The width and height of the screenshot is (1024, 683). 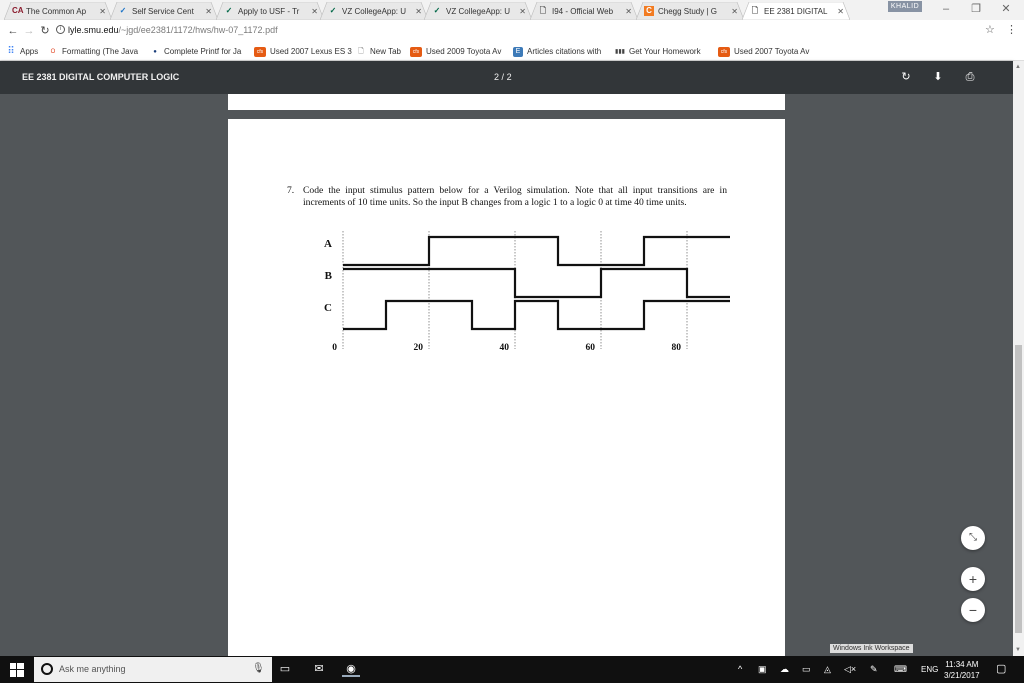 I want to click on ▮▮▮-icon: ▮▮▮, so click(x=620, y=51).